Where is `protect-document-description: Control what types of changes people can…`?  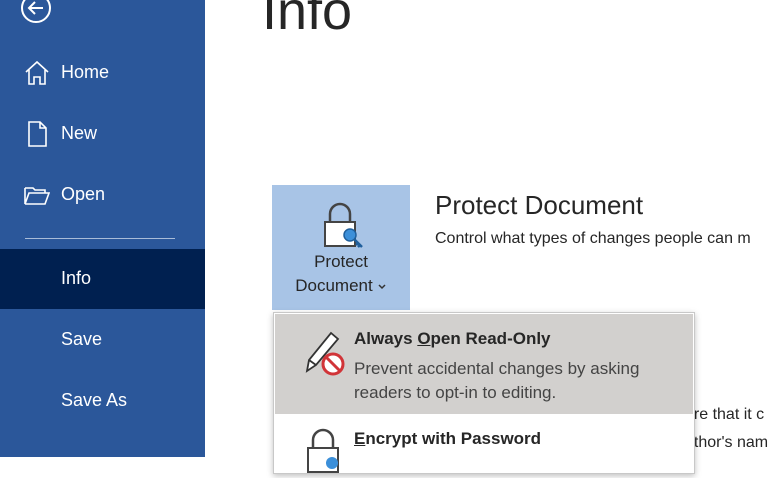 protect-document-description: Control what types of changes people can… is located at coordinates (593, 238).